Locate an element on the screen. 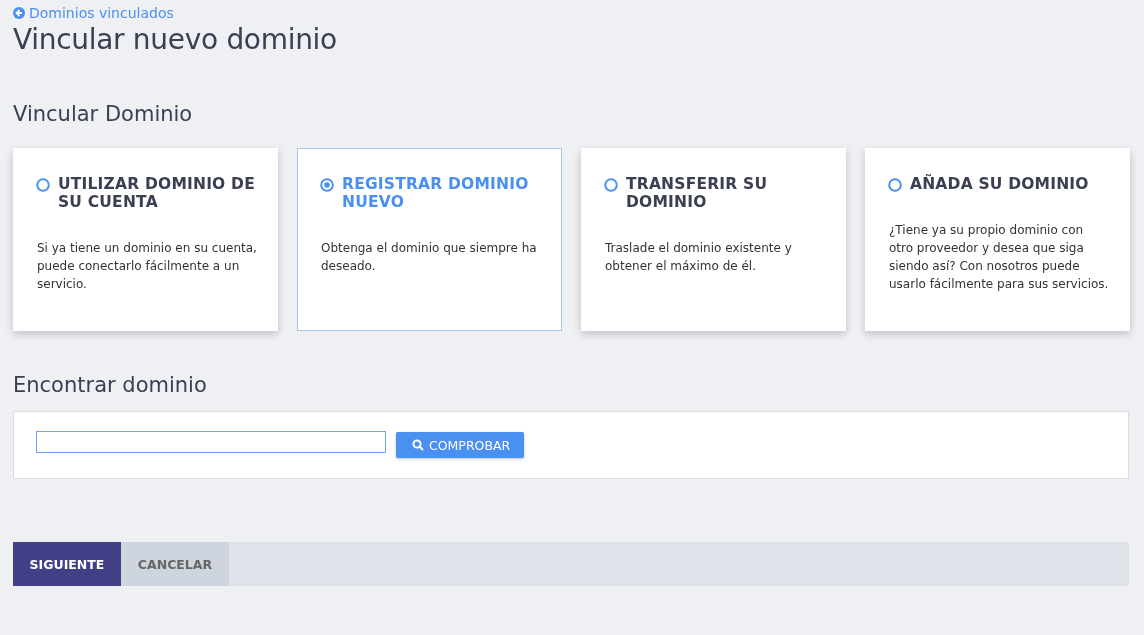  option-description: Obtenga el dominio que siempre ha deseado. is located at coordinates (429, 257).